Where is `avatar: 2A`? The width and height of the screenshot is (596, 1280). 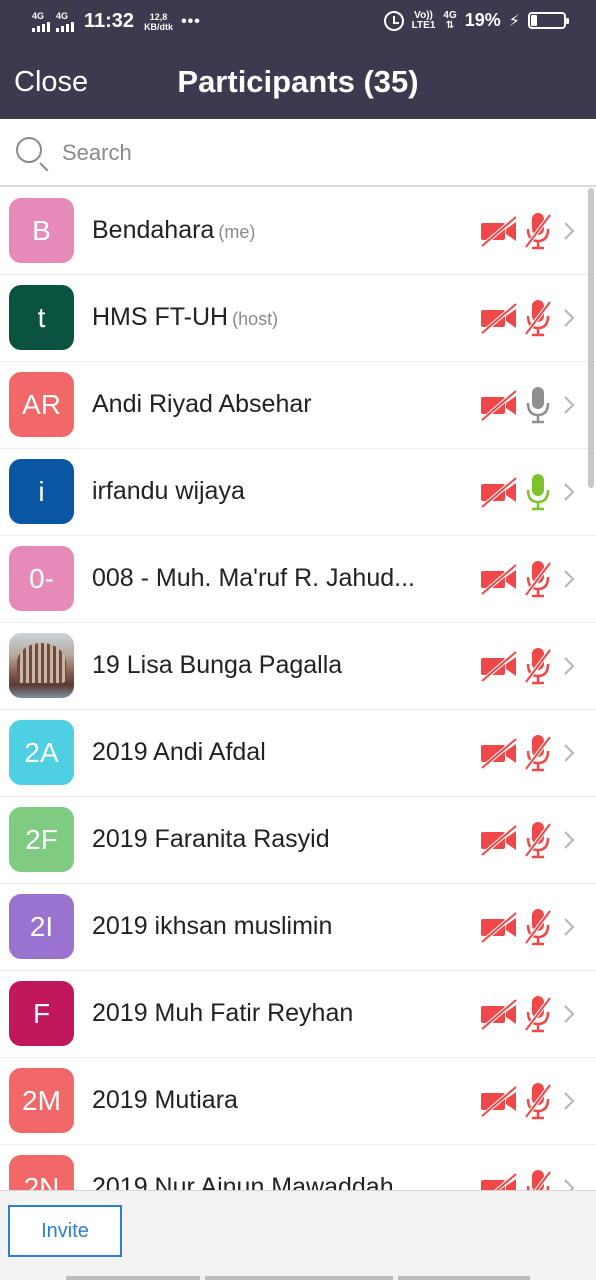
avatar: 2A is located at coordinates (41, 752).